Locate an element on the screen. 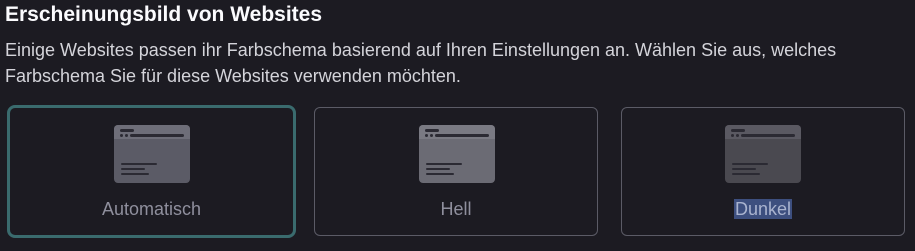  option-label-automatic: Automatisch is located at coordinates (151, 209).